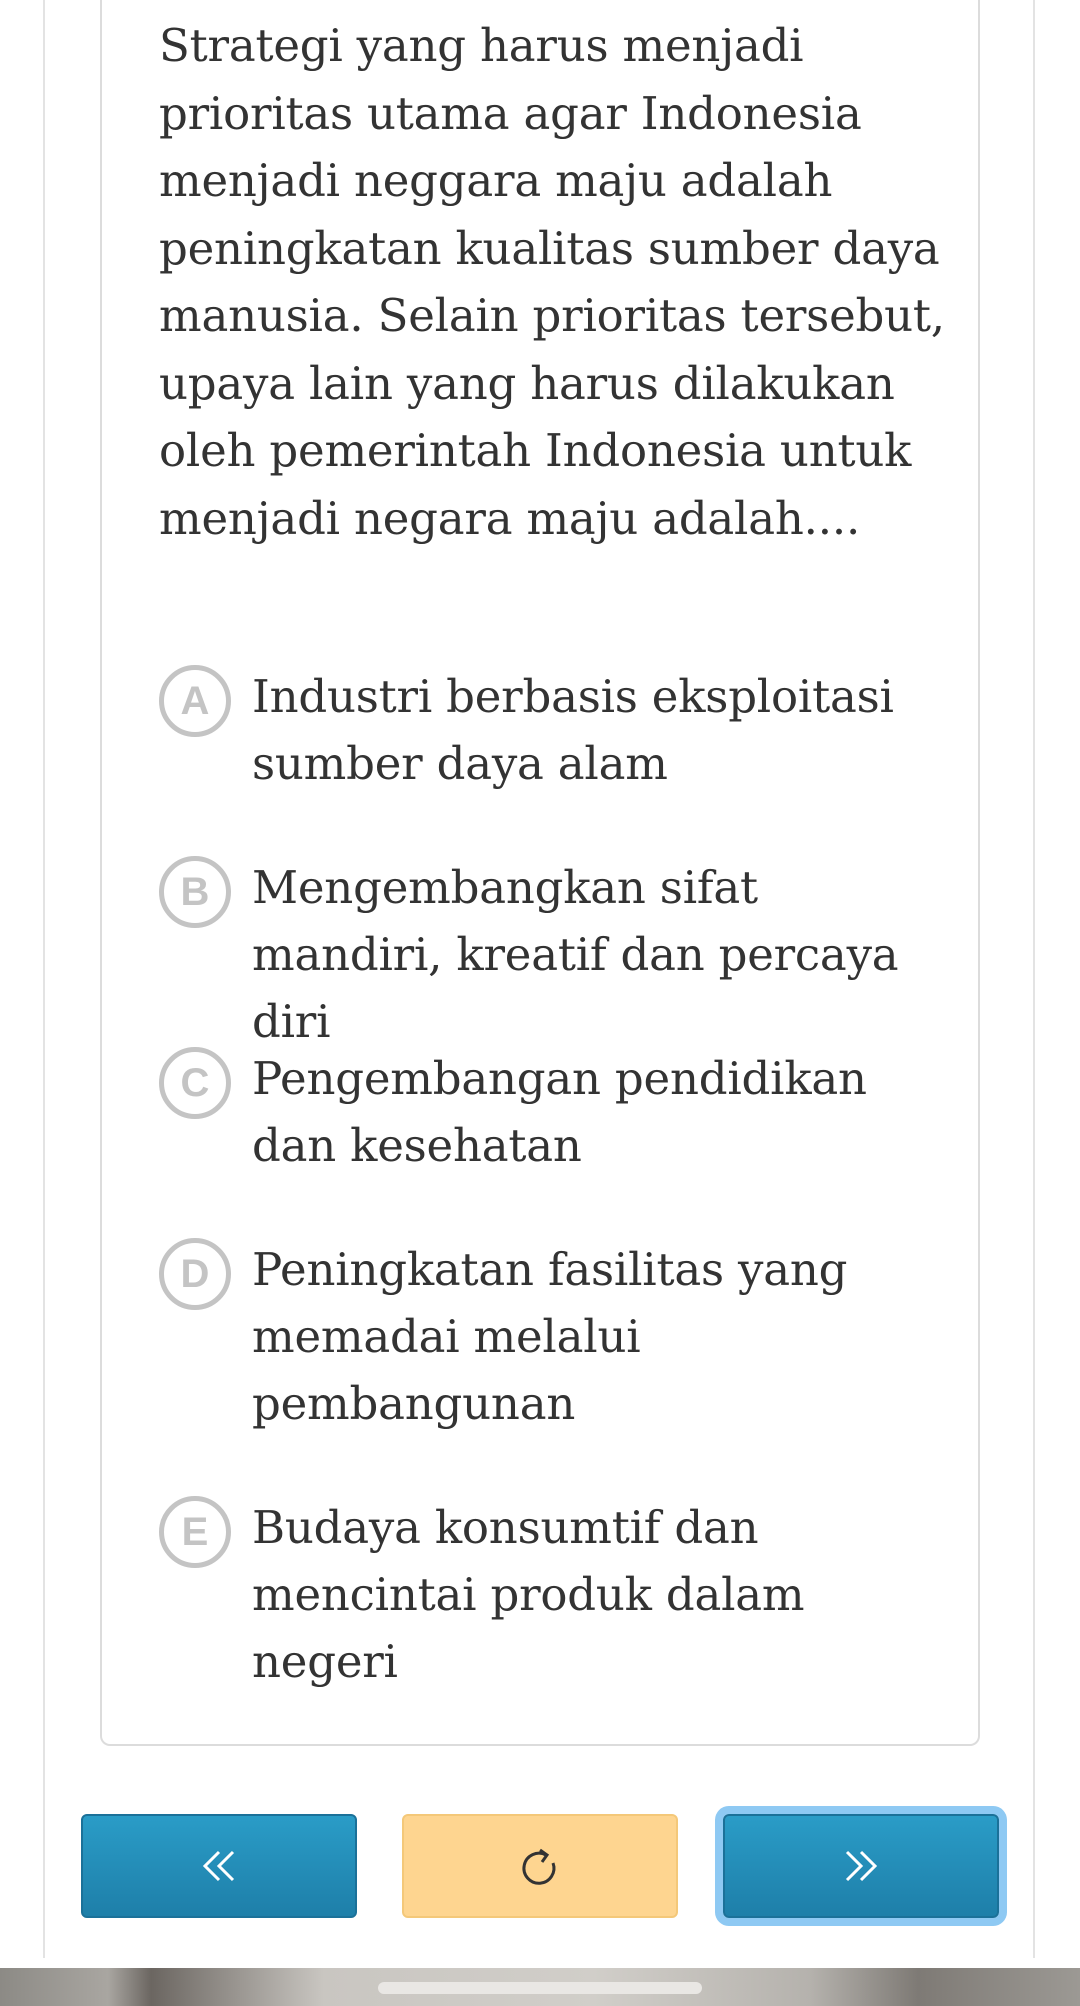 The image size is (1080, 2006). I want to click on reset-button, so click(540, 1866).